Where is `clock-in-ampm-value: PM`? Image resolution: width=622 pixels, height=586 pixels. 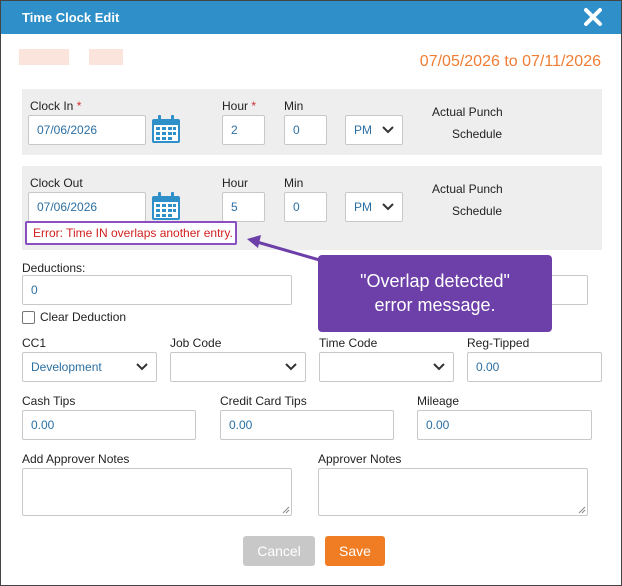
clock-in-ampm-value: PM is located at coordinates (363, 130).